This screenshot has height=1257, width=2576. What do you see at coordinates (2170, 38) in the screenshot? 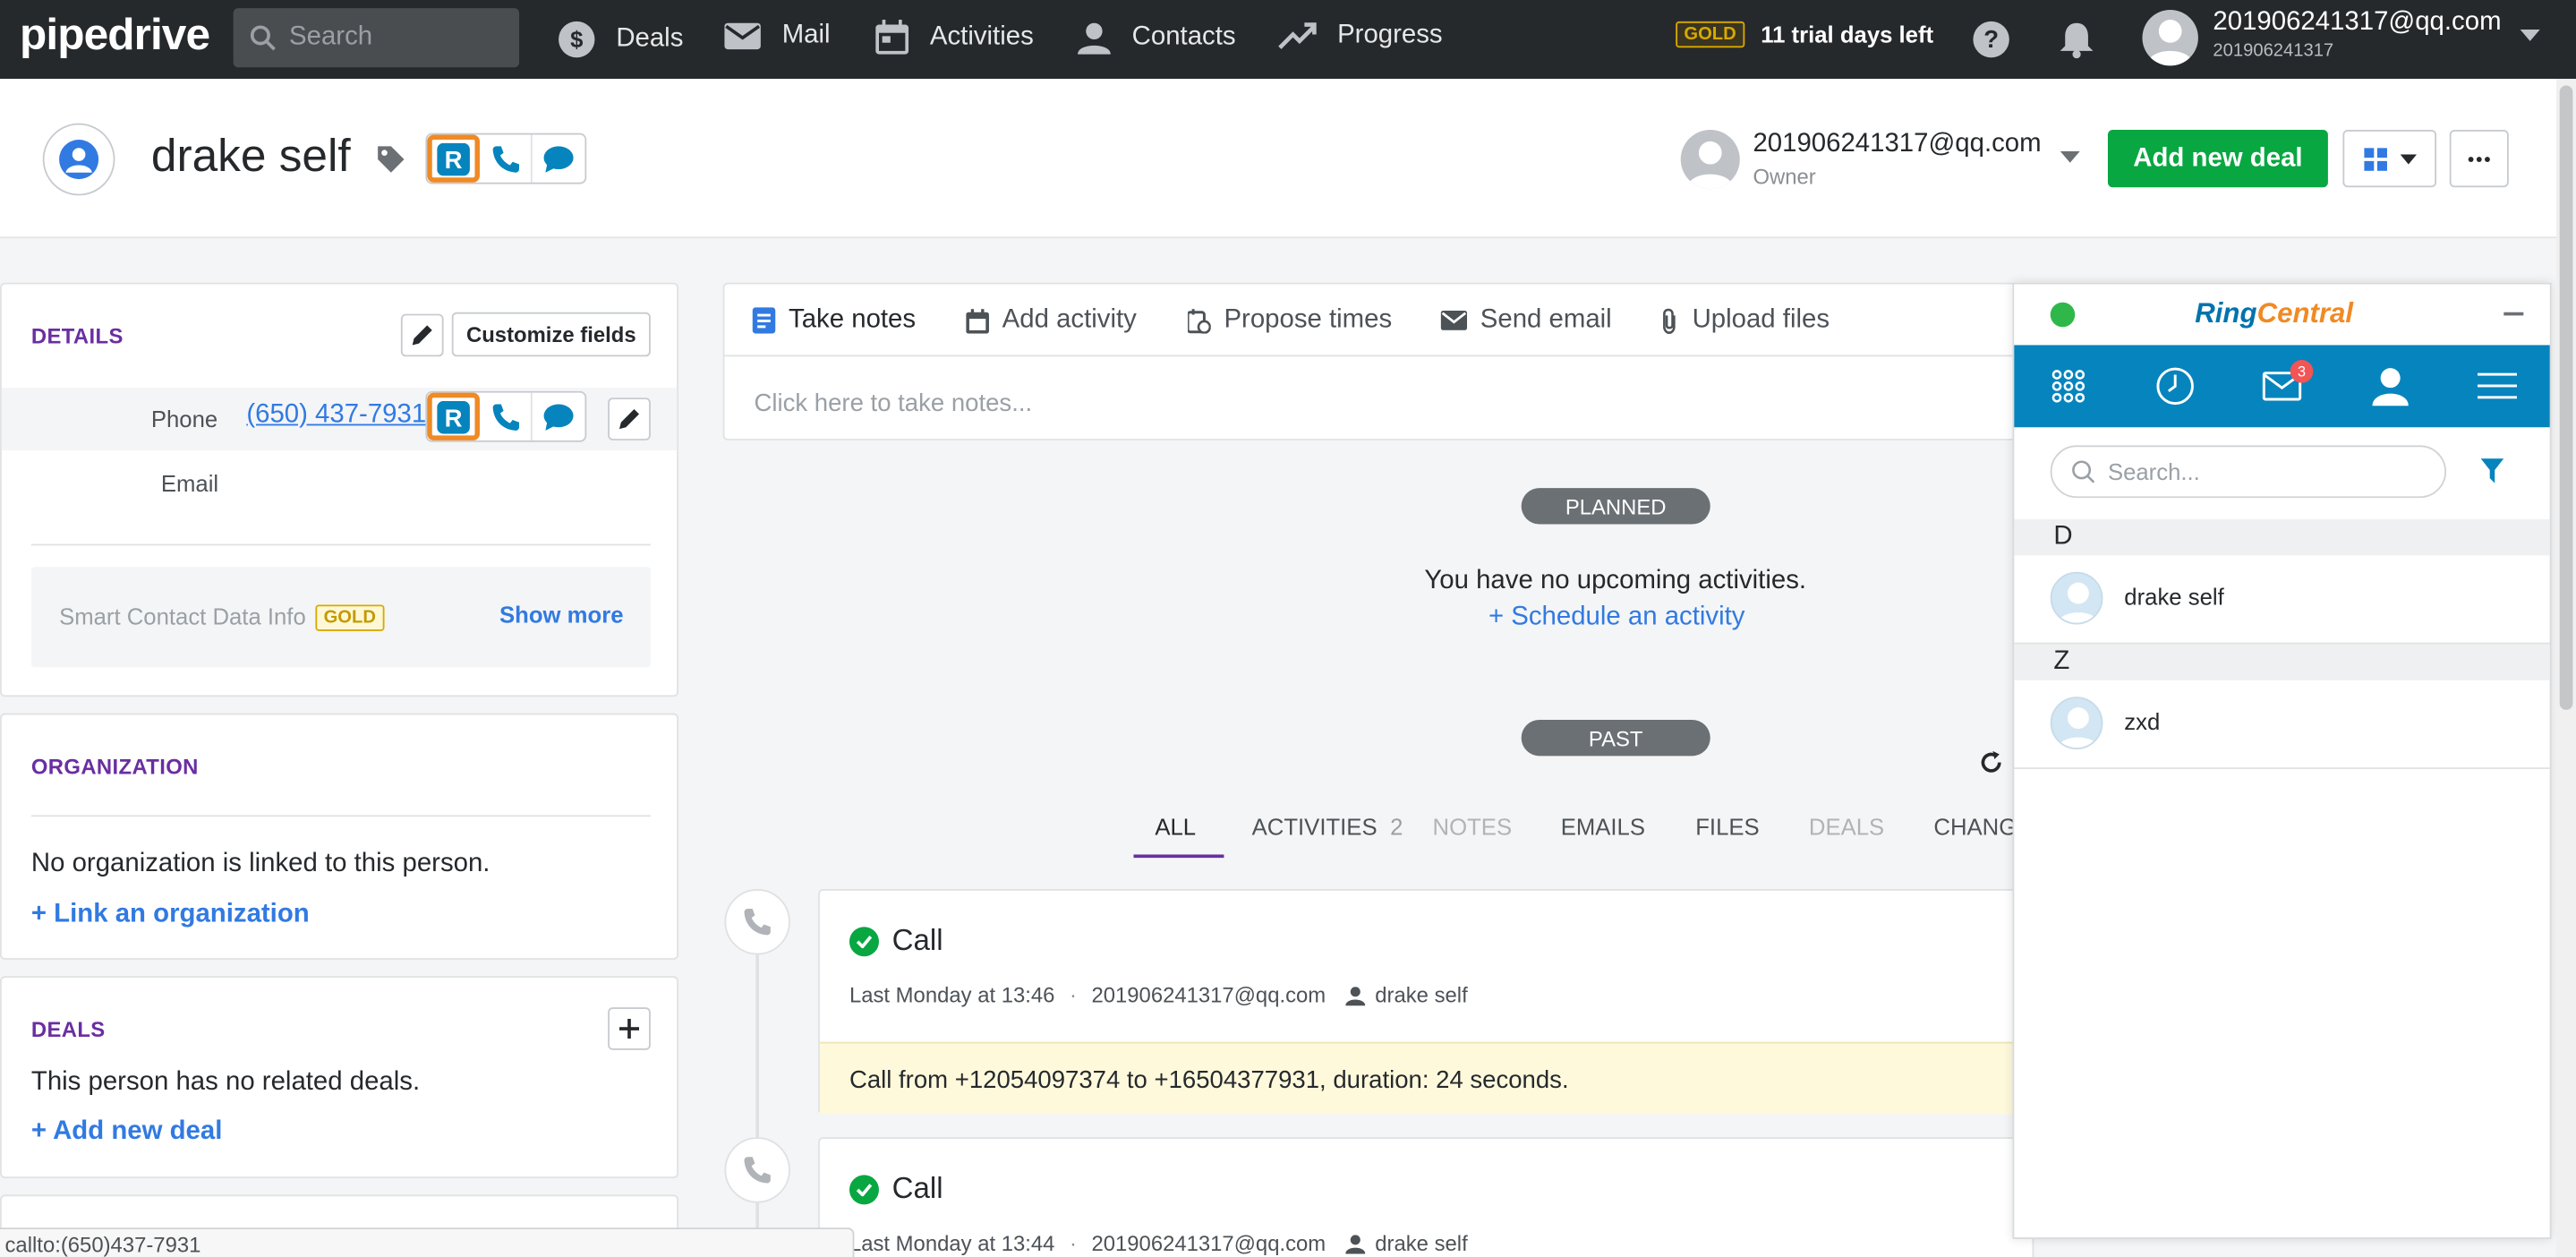
I see `user-avatar` at bounding box center [2170, 38].